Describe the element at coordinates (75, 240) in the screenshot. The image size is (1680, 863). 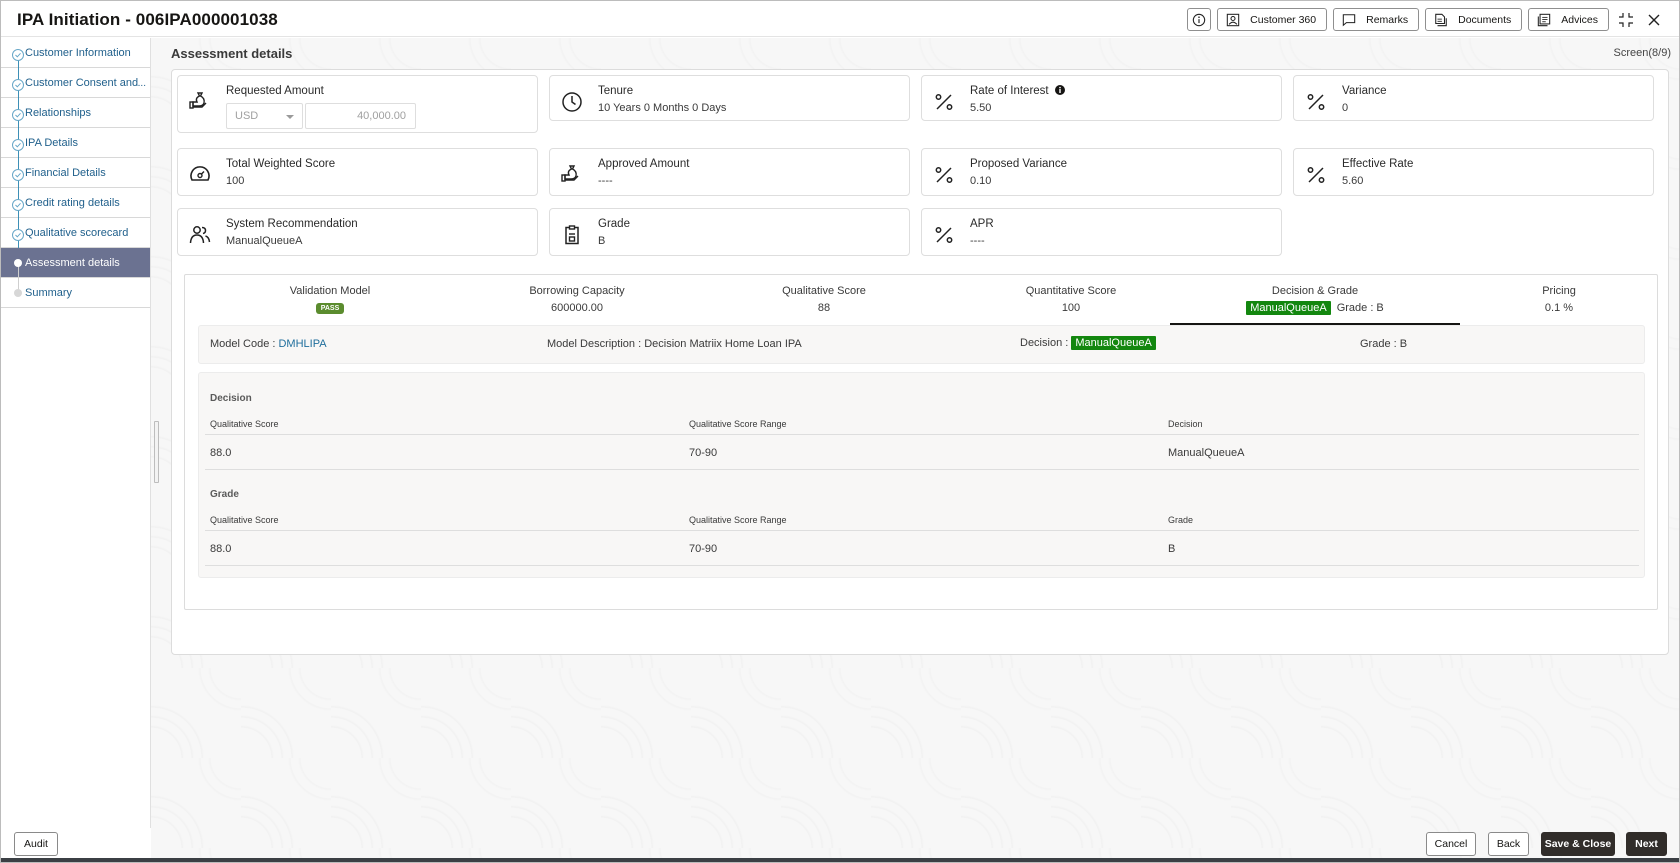
I see `sidebar-step-qualitative-scorecard: Qualitative scorecard` at that location.